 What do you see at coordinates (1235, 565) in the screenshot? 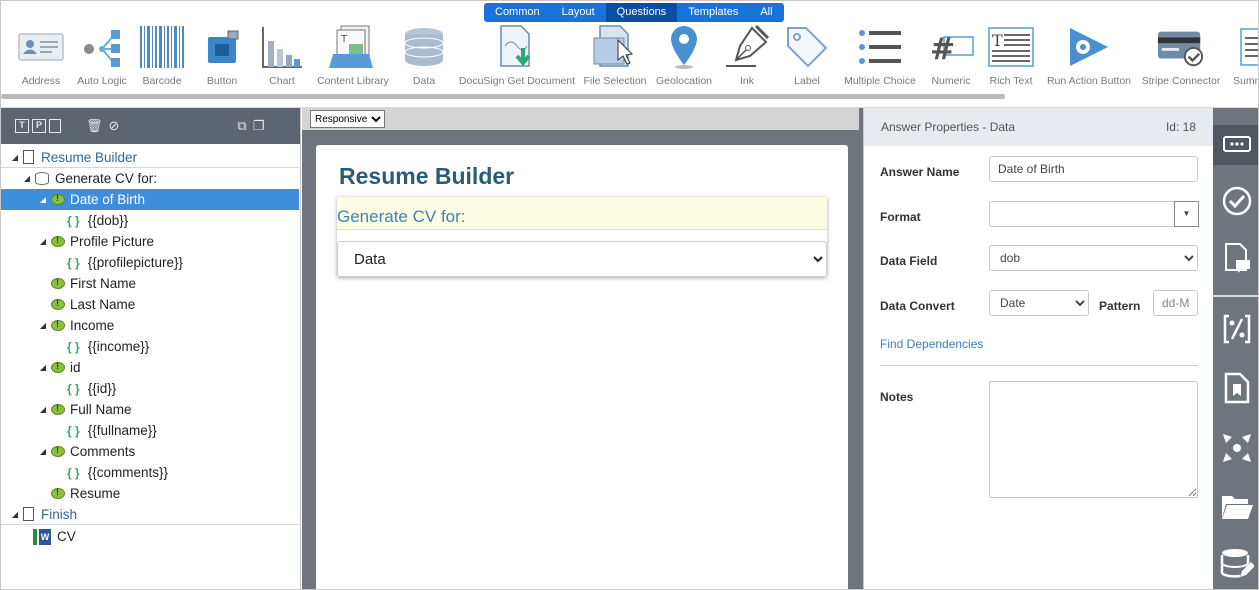
I see `data-source-button` at bounding box center [1235, 565].